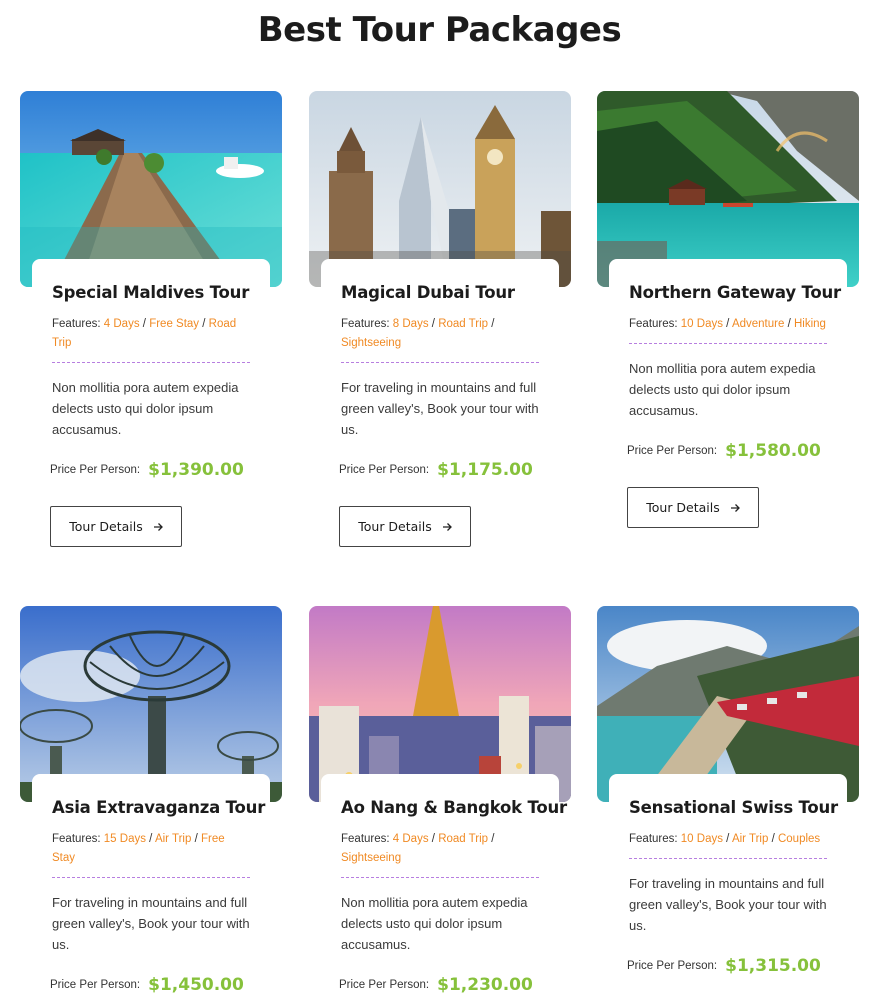 The height and width of the screenshot is (1000, 879). I want to click on tour-title: Asia Extravaganza Tour, so click(158, 808).